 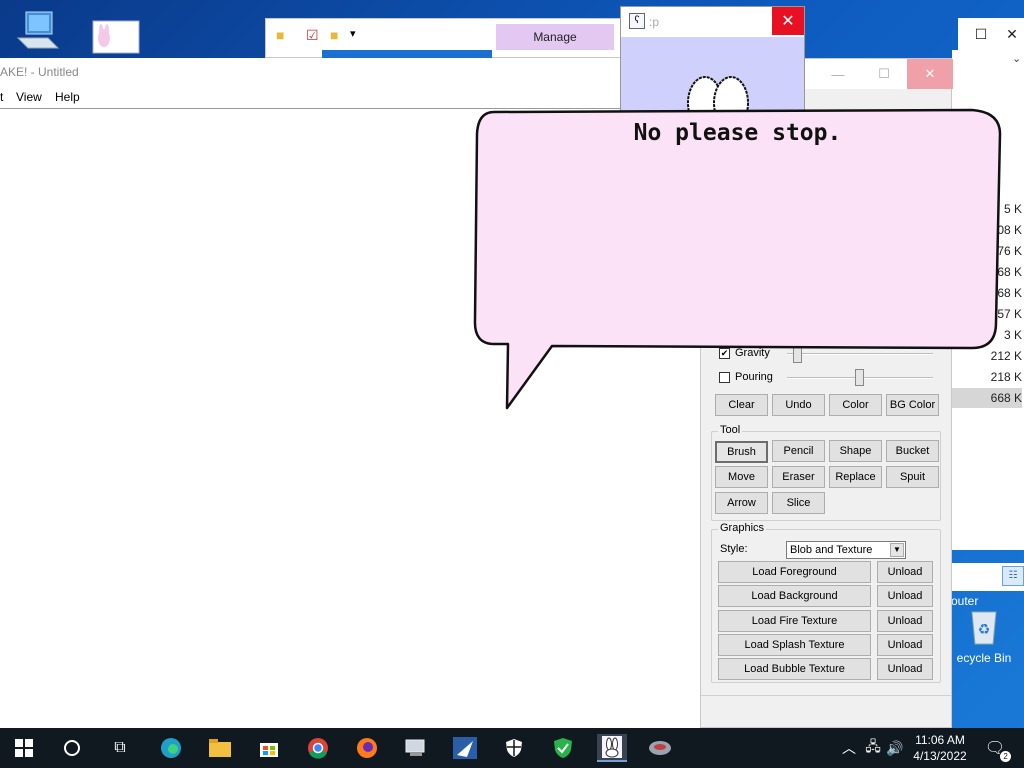 I want to click on recycle-bin-label: ecycle Bin, so click(x=984, y=658).